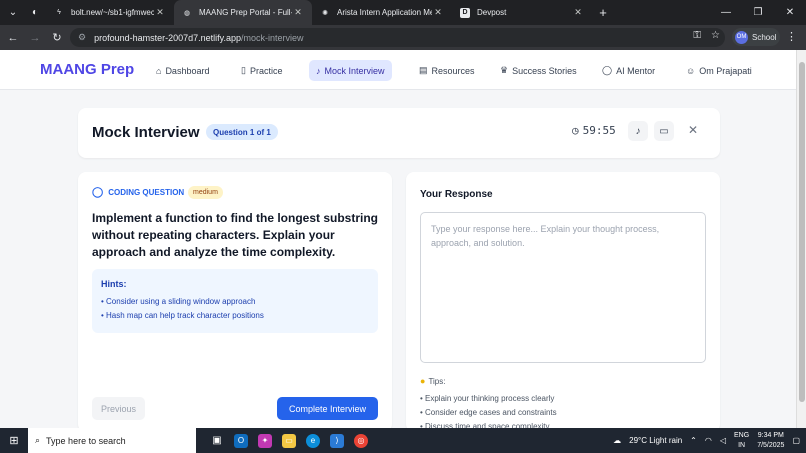 This screenshot has width=806, height=453. I want to click on region-text: IN, so click(742, 445).